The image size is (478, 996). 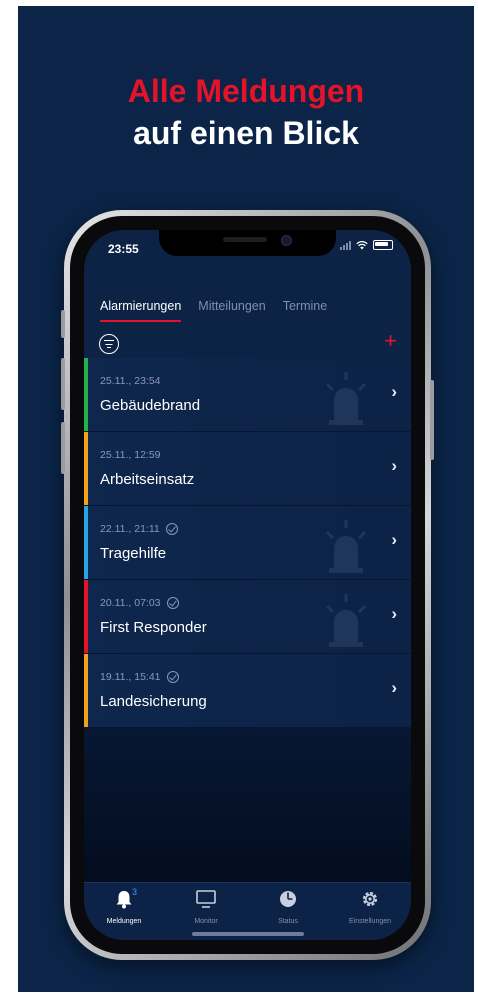 What do you see at coordinates (247, 691) in the screenshot?
I see `alert-row: 19.11., 15:41 Landesicherung ›` at bounding box center [247, 691].